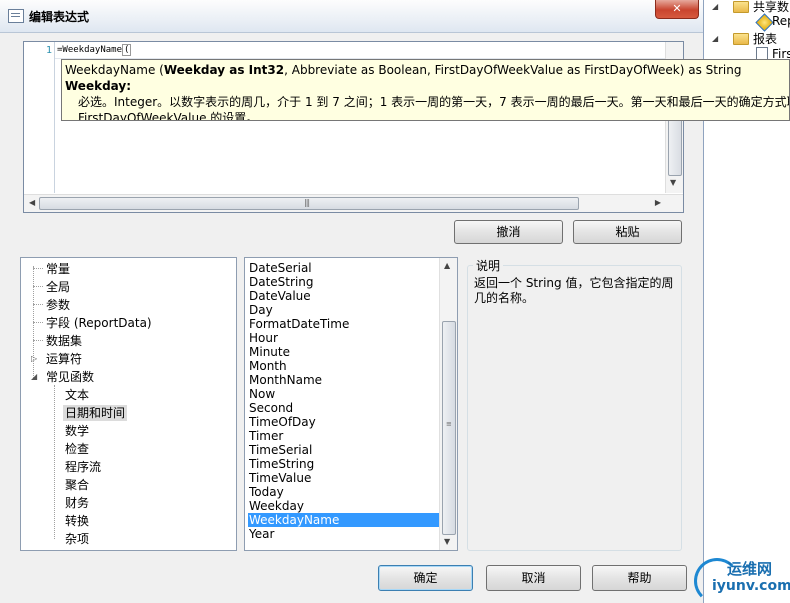  What do you see at coordinates (447, 265) in the screenshot?
I see `scroll-up-arrow-icon: ▲` at bounding box center [447, 265].